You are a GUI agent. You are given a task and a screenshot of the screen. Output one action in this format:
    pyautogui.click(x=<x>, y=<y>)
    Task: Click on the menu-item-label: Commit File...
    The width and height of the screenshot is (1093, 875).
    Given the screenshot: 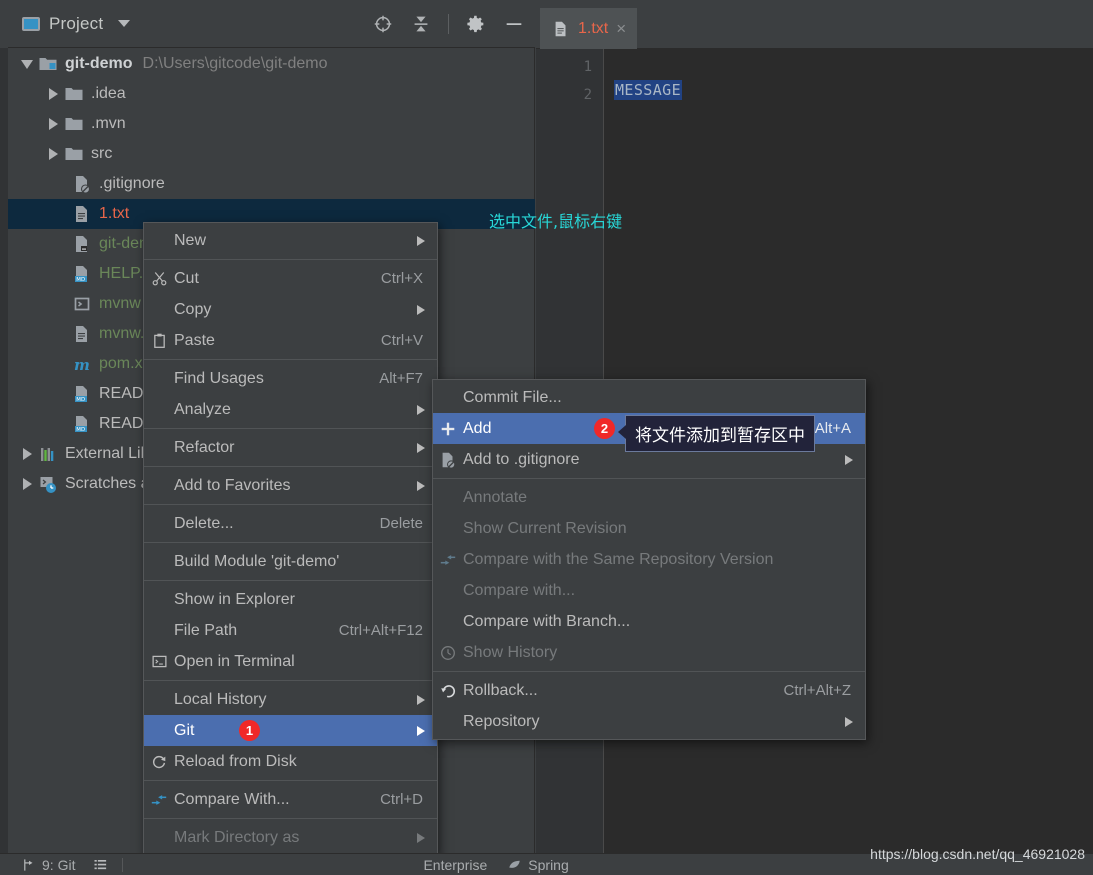 What is the action you would take?
    pyautogui.click(x=512, y=397)
    